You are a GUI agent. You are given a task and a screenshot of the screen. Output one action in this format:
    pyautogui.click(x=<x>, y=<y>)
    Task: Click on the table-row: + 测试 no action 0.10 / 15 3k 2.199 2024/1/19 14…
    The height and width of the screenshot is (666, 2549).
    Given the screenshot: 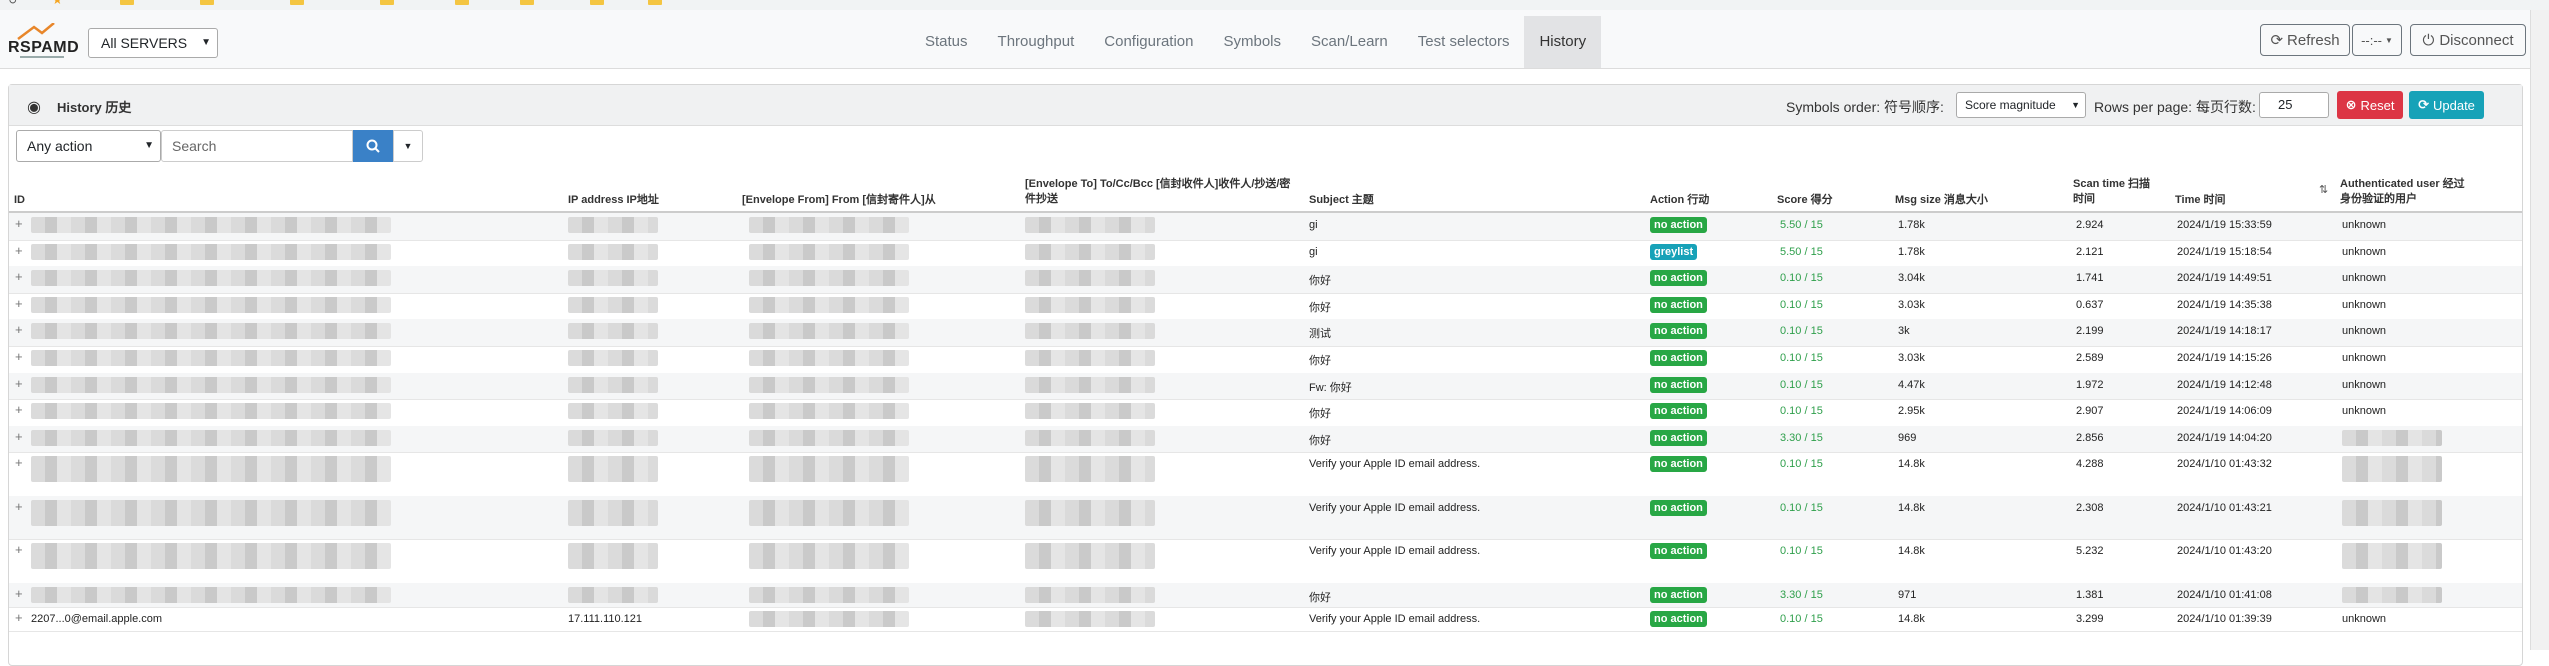 What is the action you would take?
    pyautogui.click(x=1265, y=333)
    